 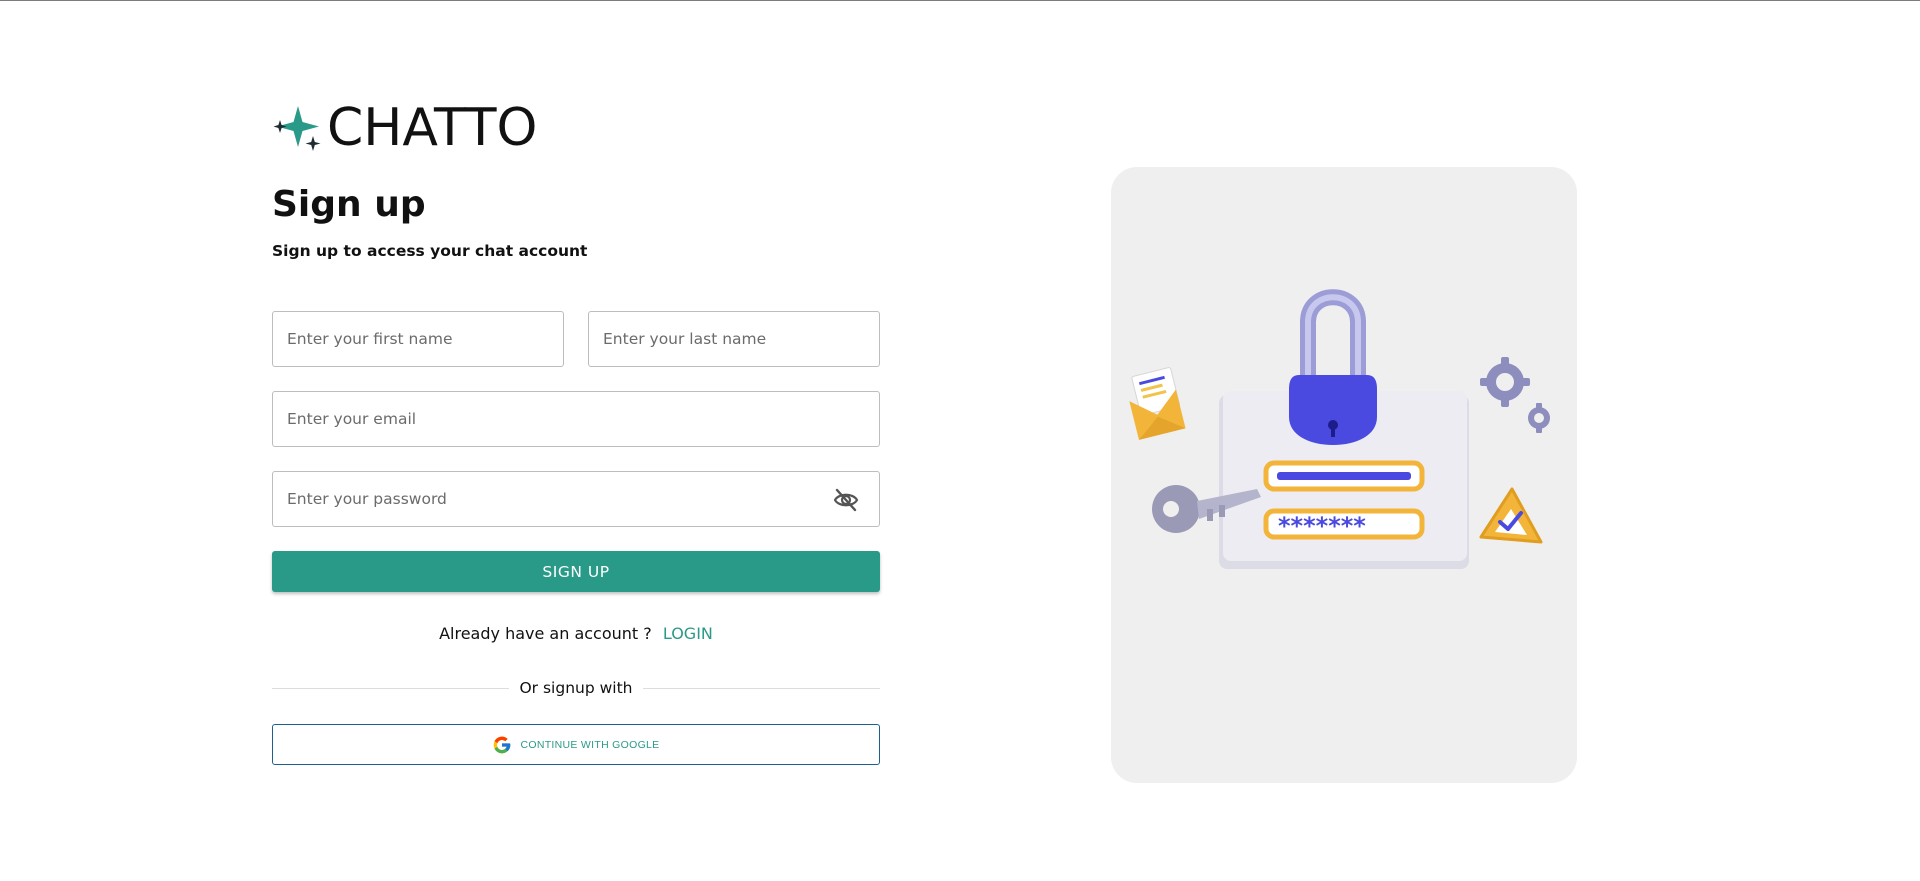 I want to click on brand-name: CHATTO, so click(x=432, y=128).